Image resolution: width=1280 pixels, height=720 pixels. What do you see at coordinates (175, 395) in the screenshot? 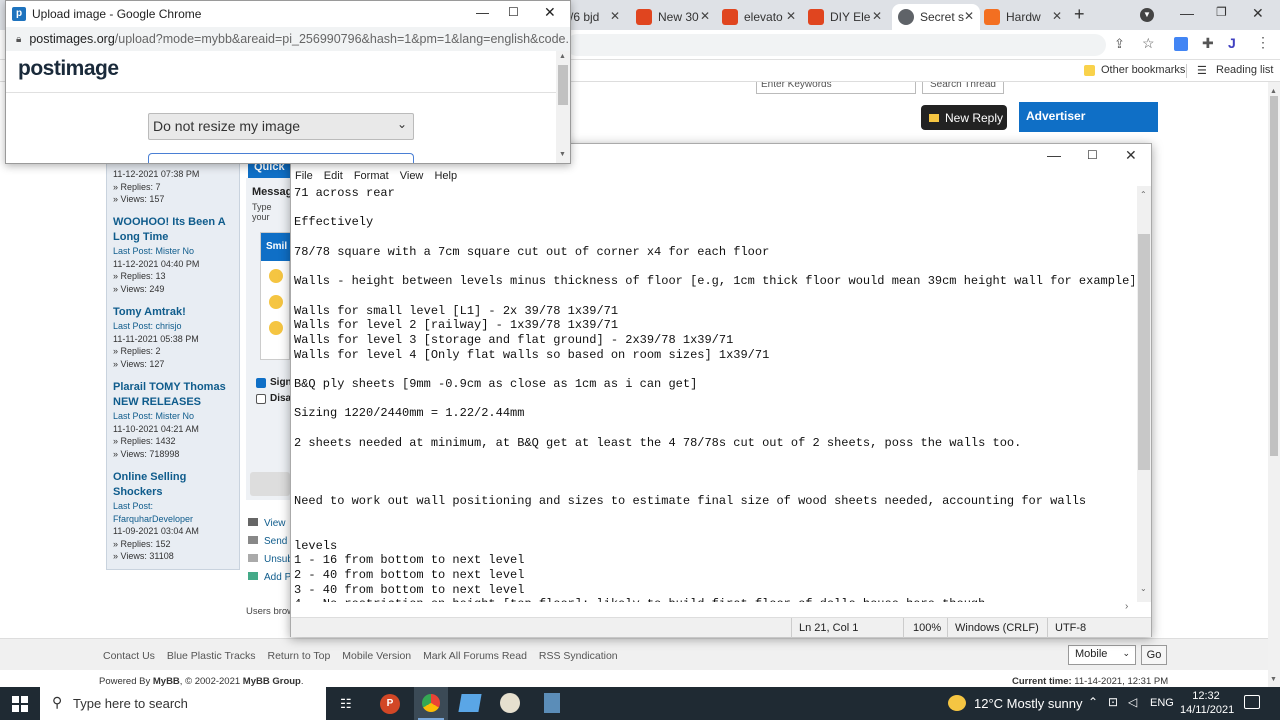
I see `thread-title-link: Plarail TOMY Thomas NEW RELEASES` at bounding box center [175, 395].